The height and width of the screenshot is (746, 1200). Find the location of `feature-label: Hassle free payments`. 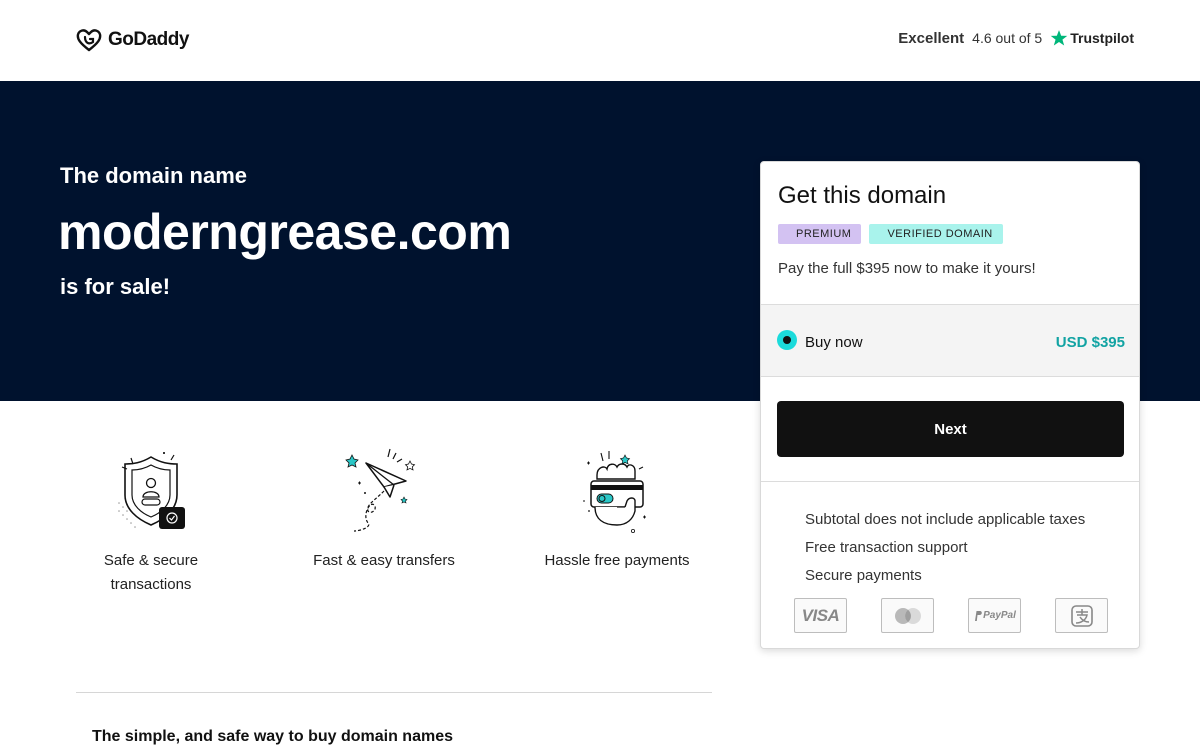

feature-label: Hassle free payments is located at coordinates (617, 560).